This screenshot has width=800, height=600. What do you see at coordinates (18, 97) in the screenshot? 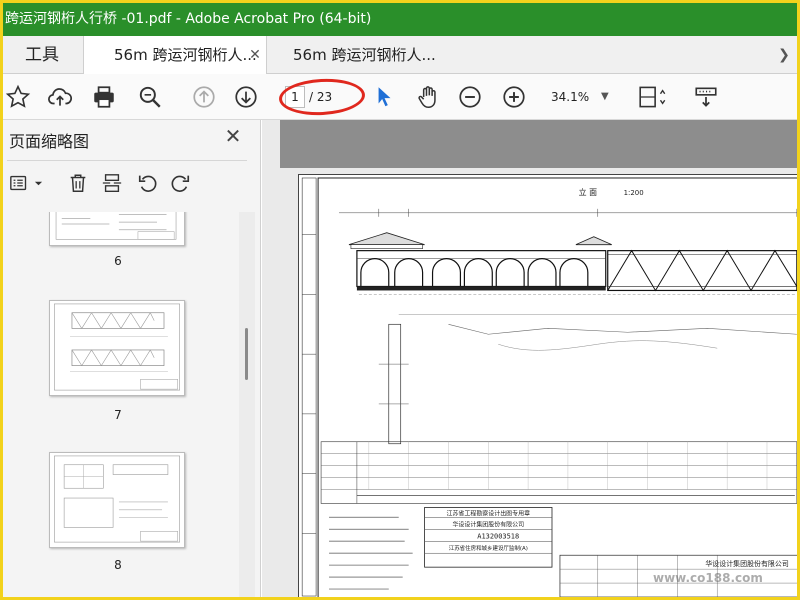
I see `star-icon` at bounding box center [18, 97].